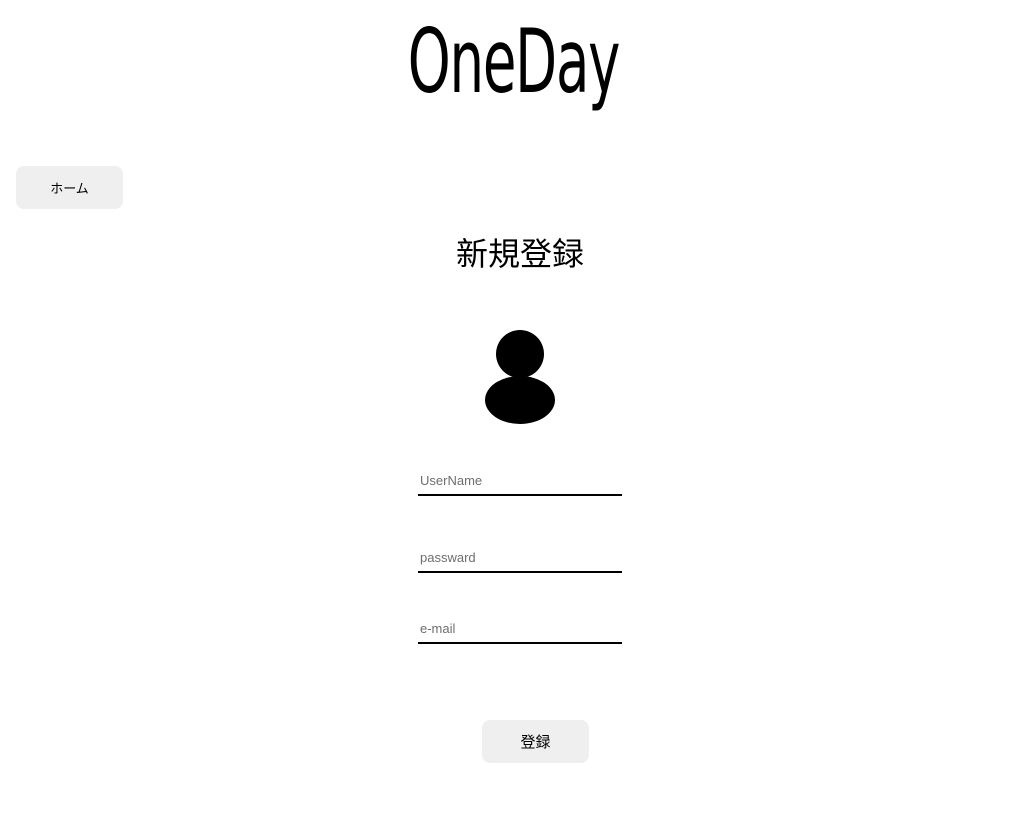  I want to click on home-button: ホーム, so click(69, 187).